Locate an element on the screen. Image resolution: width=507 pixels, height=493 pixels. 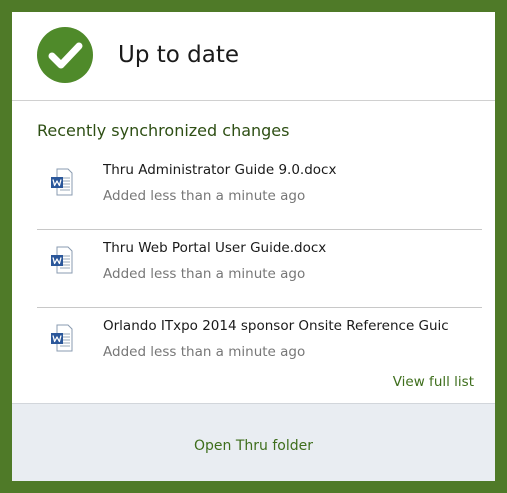
recent-changes-heading: Recently synchronized changes is located at coordinates (163, 130).